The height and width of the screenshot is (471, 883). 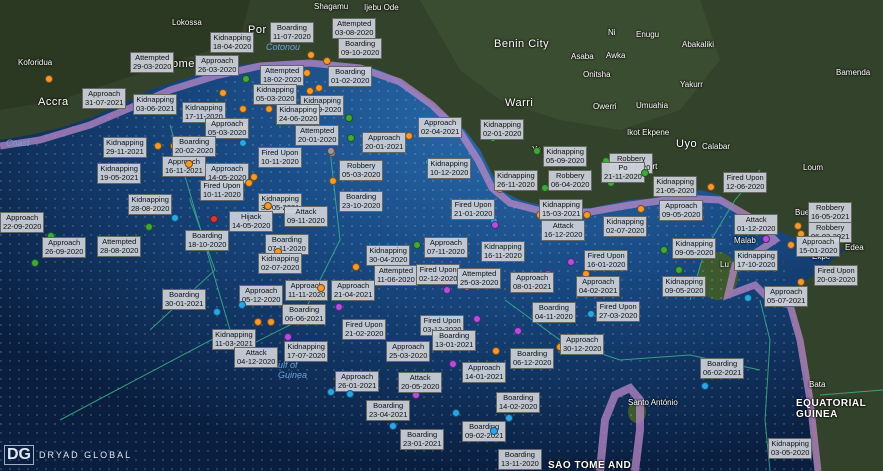 What do you see at coordinates (818, 246) in the screenshot?
I see `incident-label: Approach 15-01-2020` at bounding box center [818, 246].